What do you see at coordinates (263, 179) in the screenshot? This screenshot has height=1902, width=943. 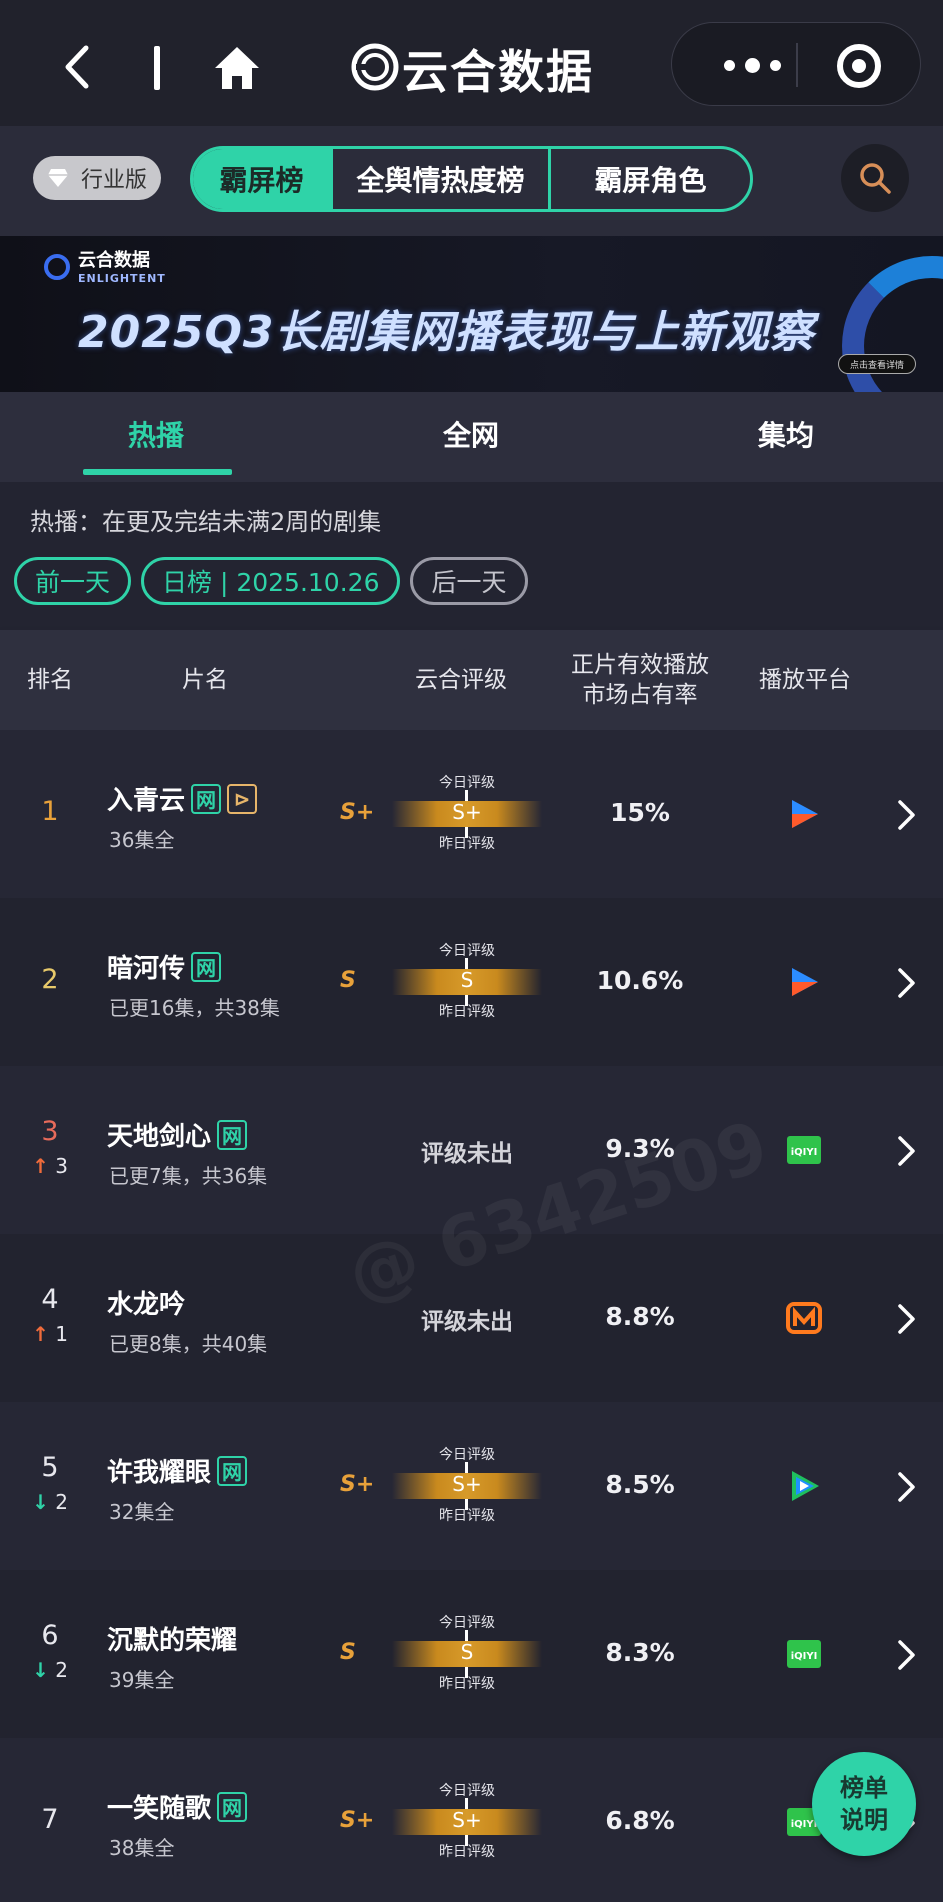 I see `tab-bapingbang: 霸屏榜` at bounding box center [263, 179].